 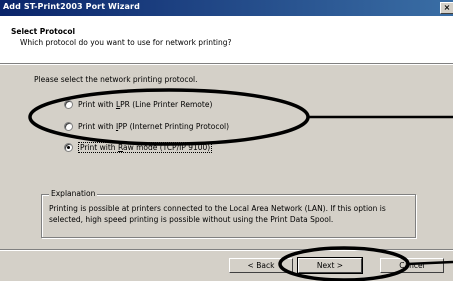 What do you see at coordinates (429, 263) in the screenshot?
I see `annotation-leader-line` at bounding box center [429, 263].